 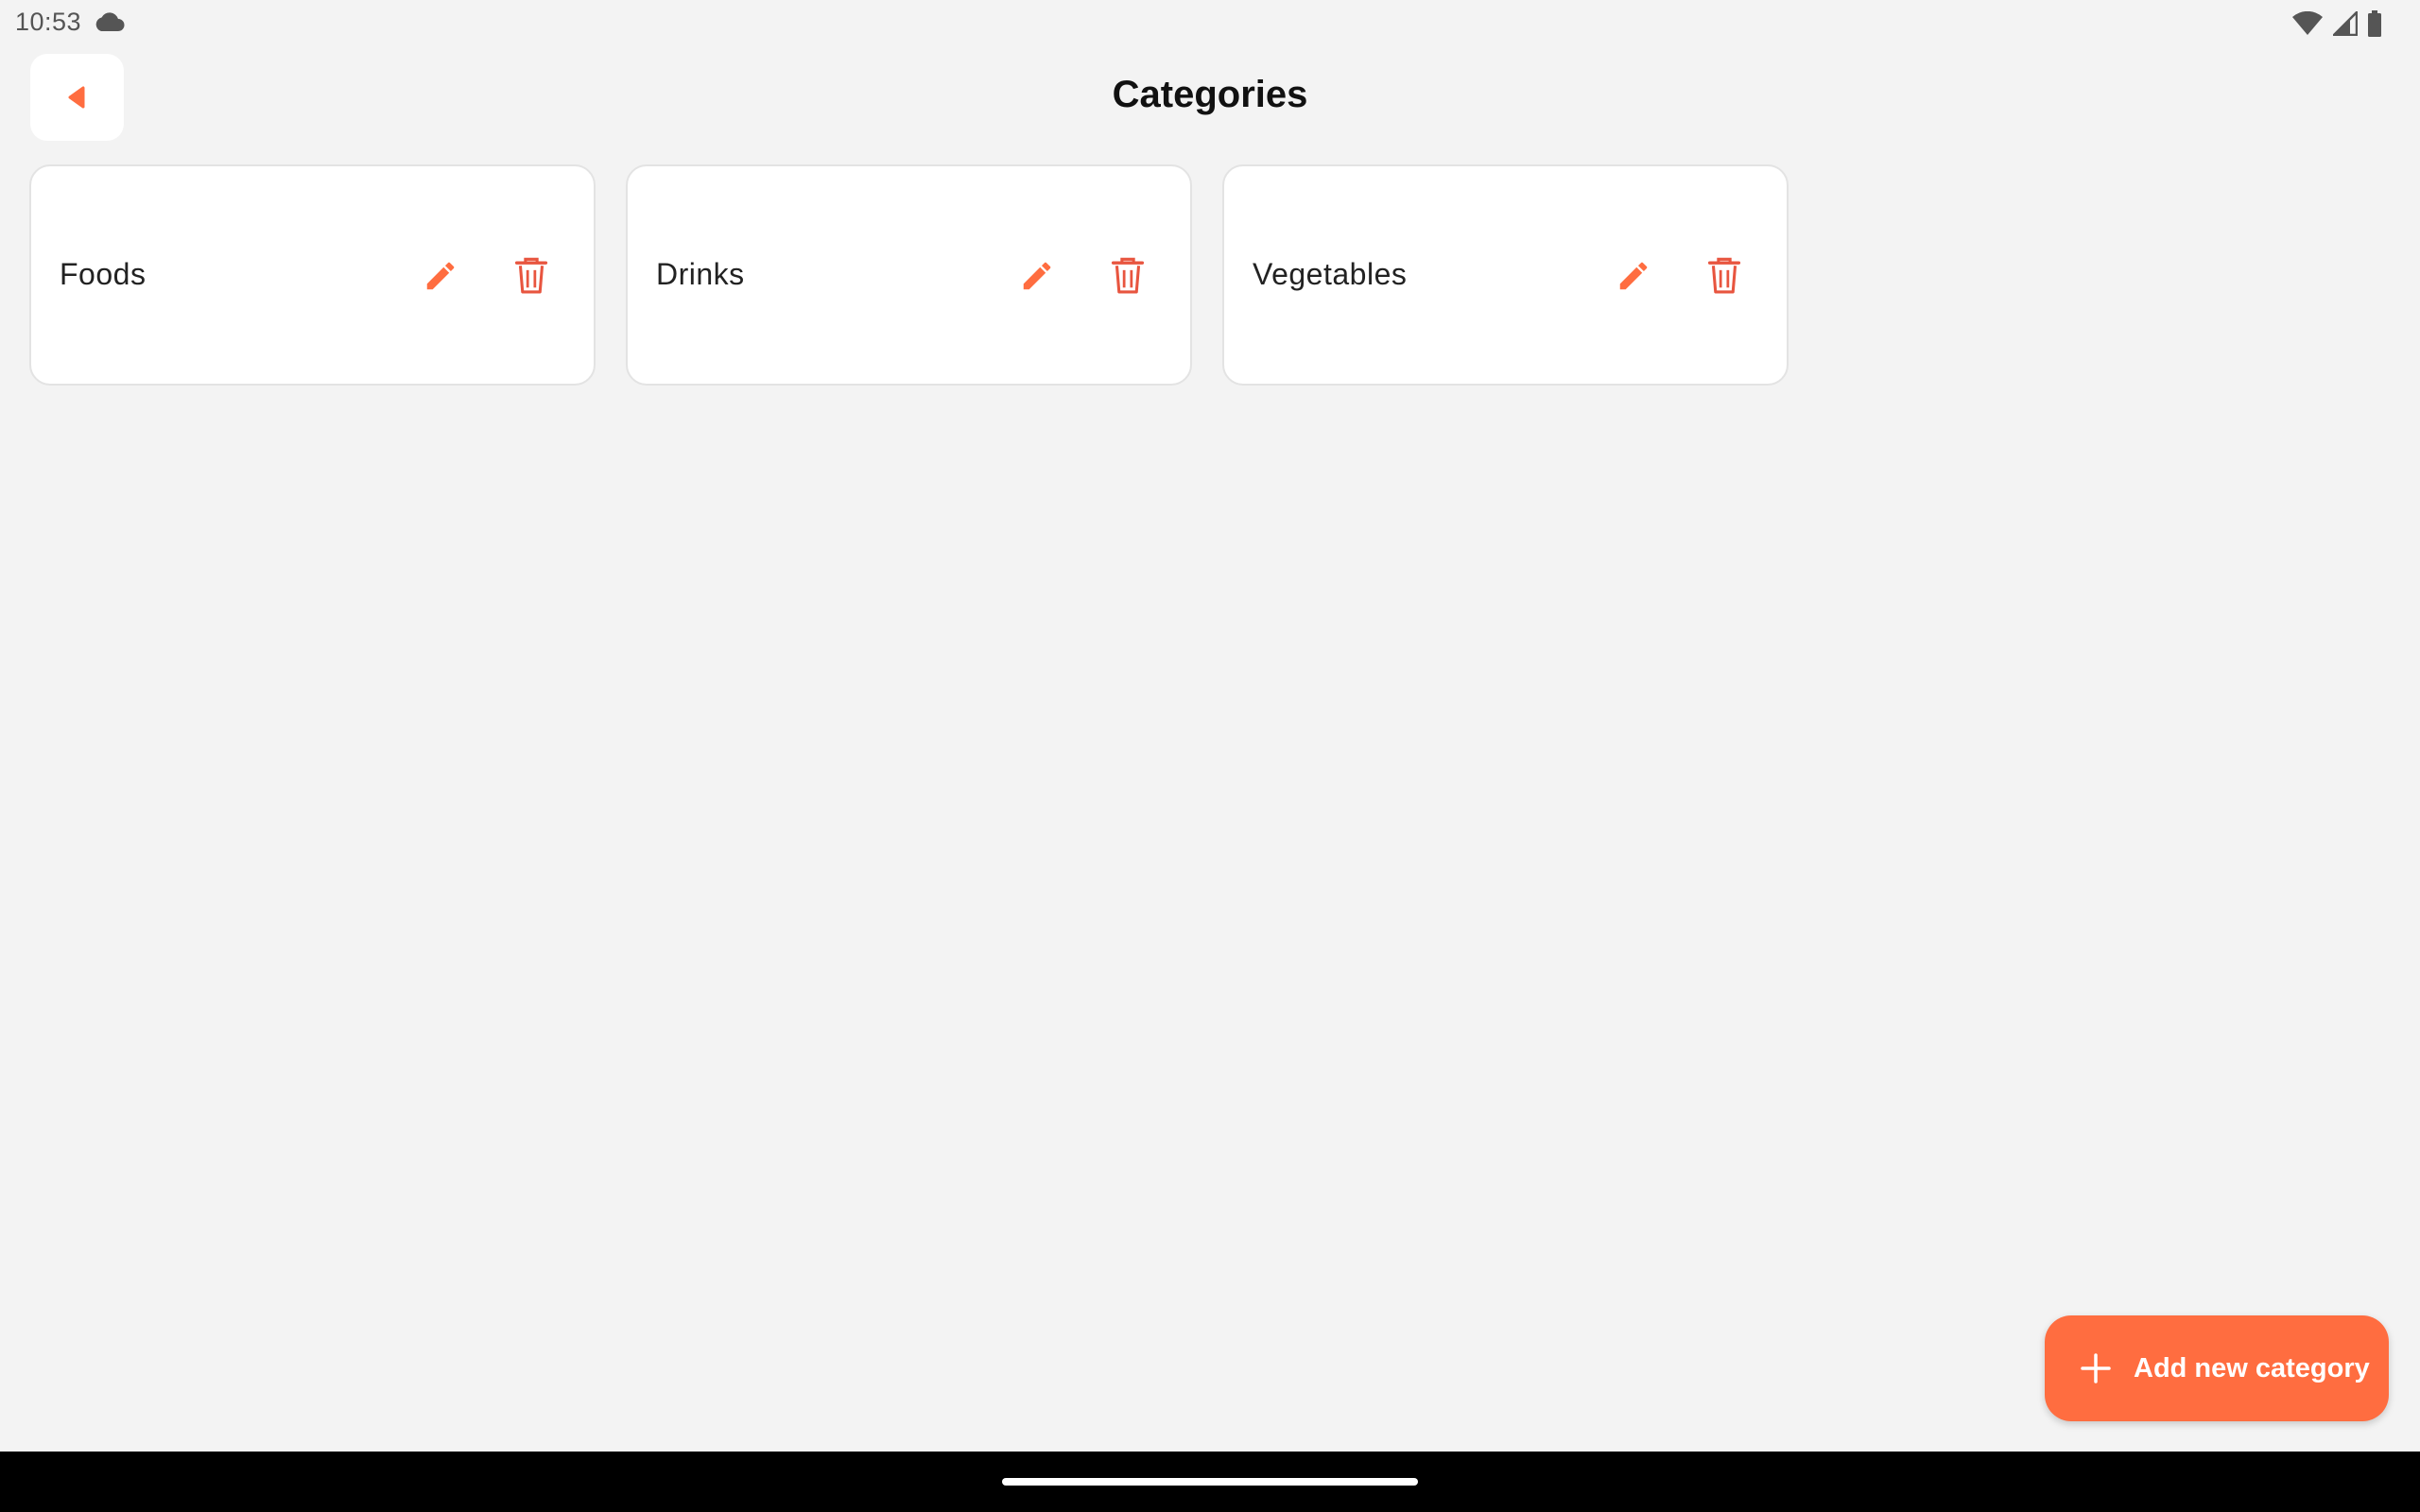 What do you see at coordinates (1505, 275) in the screenshot?
I see `category-card: Vegetables` at bounding box center [1505, 275].